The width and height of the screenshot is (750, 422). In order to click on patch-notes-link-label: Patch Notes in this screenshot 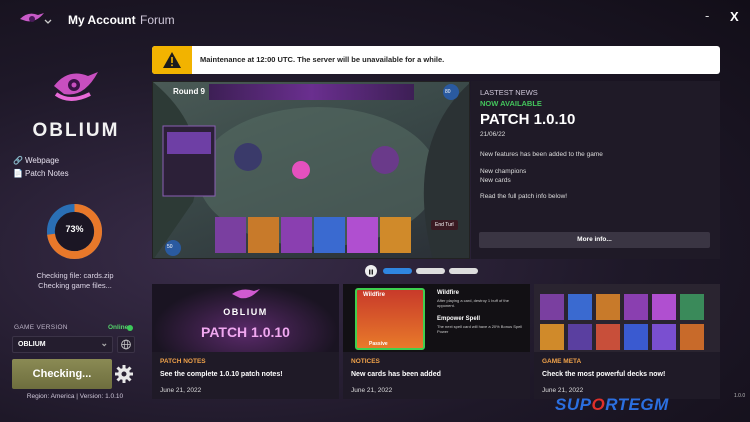, I will do `click(47, 173)`.